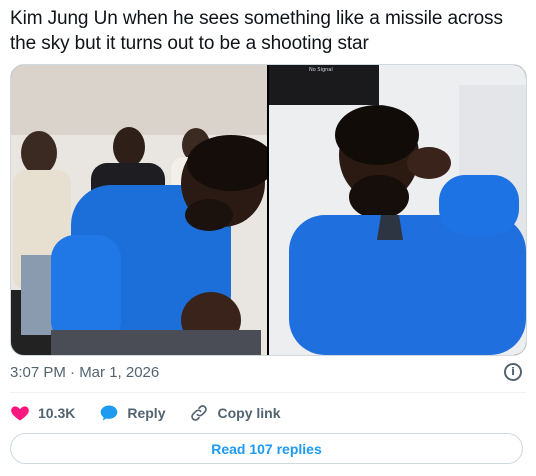 Image resolution: width=536 pixels, height=476 pixels. I want to click on copy-link-label: Copy link, so click(249, 413).